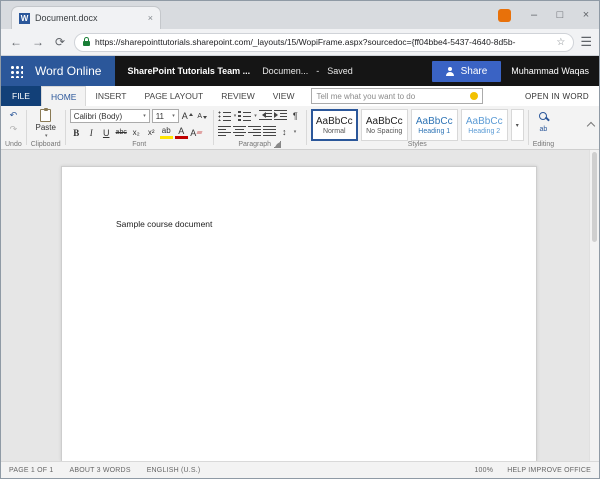  I want to click on page-count: PAGE 1 OF 1, so click(31, 470).